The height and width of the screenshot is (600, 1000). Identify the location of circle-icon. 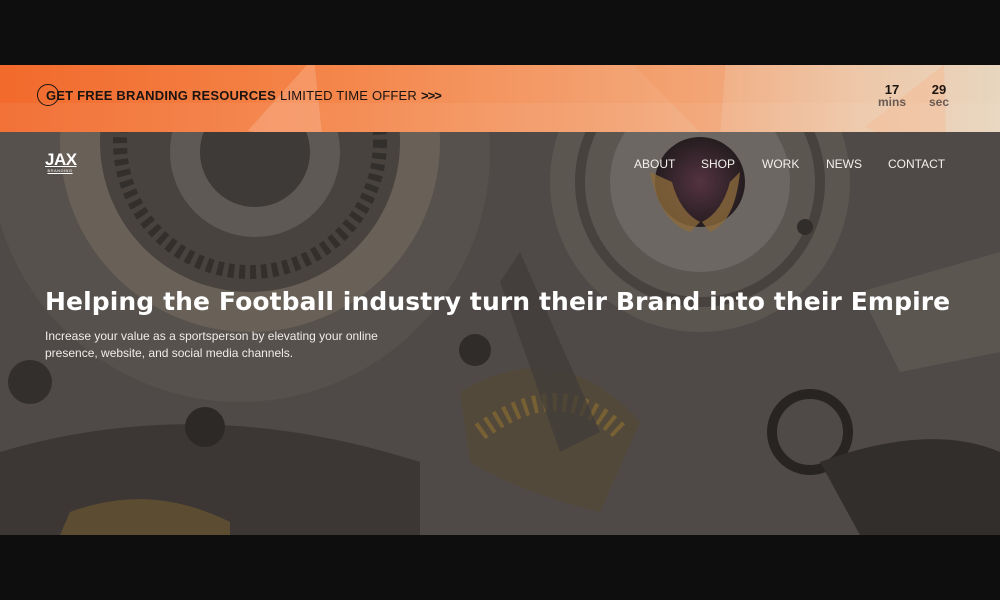
(48, 95).